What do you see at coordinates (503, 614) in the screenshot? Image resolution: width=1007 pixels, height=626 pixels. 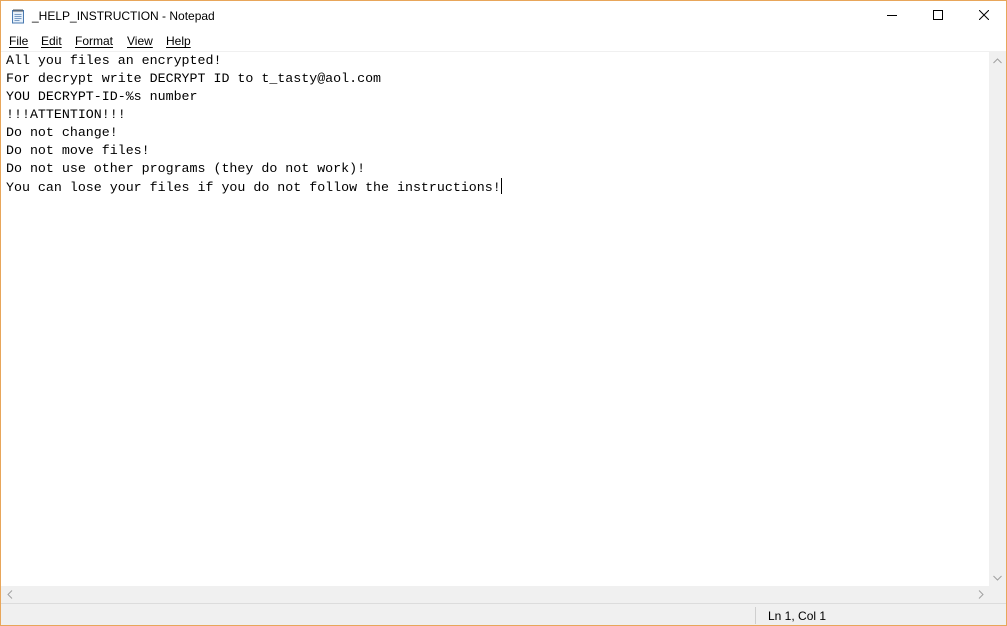 I see `status-bar: Ln 1, Col 1` at bounding box center [503, 614].